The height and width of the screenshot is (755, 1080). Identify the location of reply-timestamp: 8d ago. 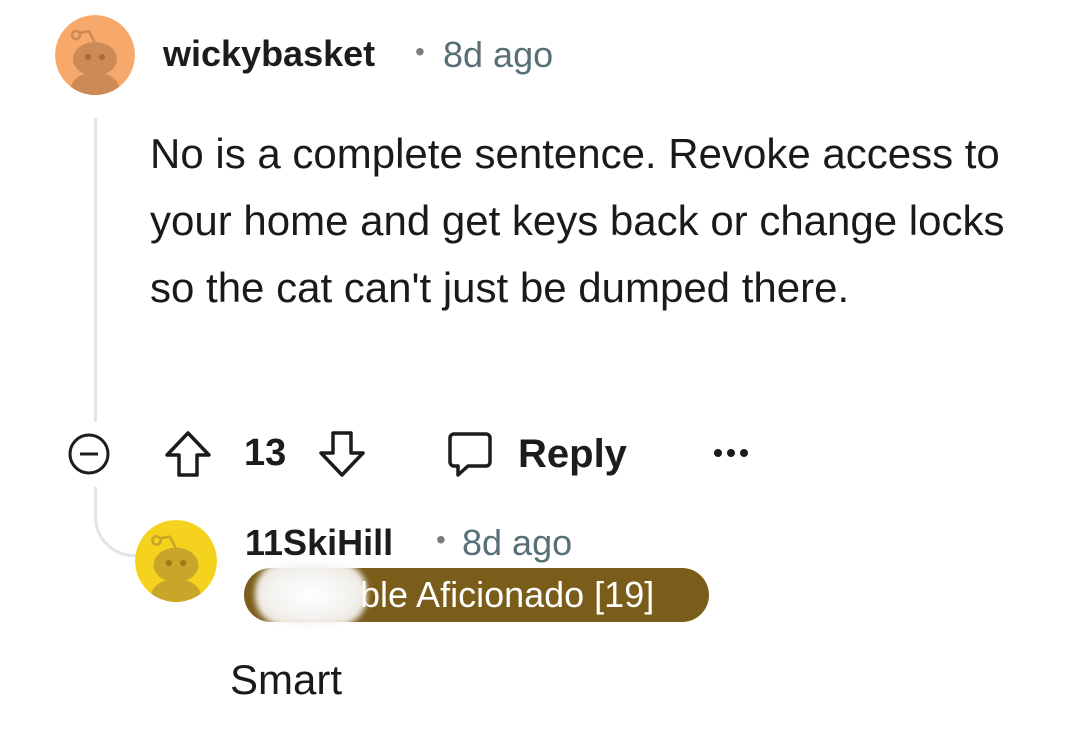
(517, 542).